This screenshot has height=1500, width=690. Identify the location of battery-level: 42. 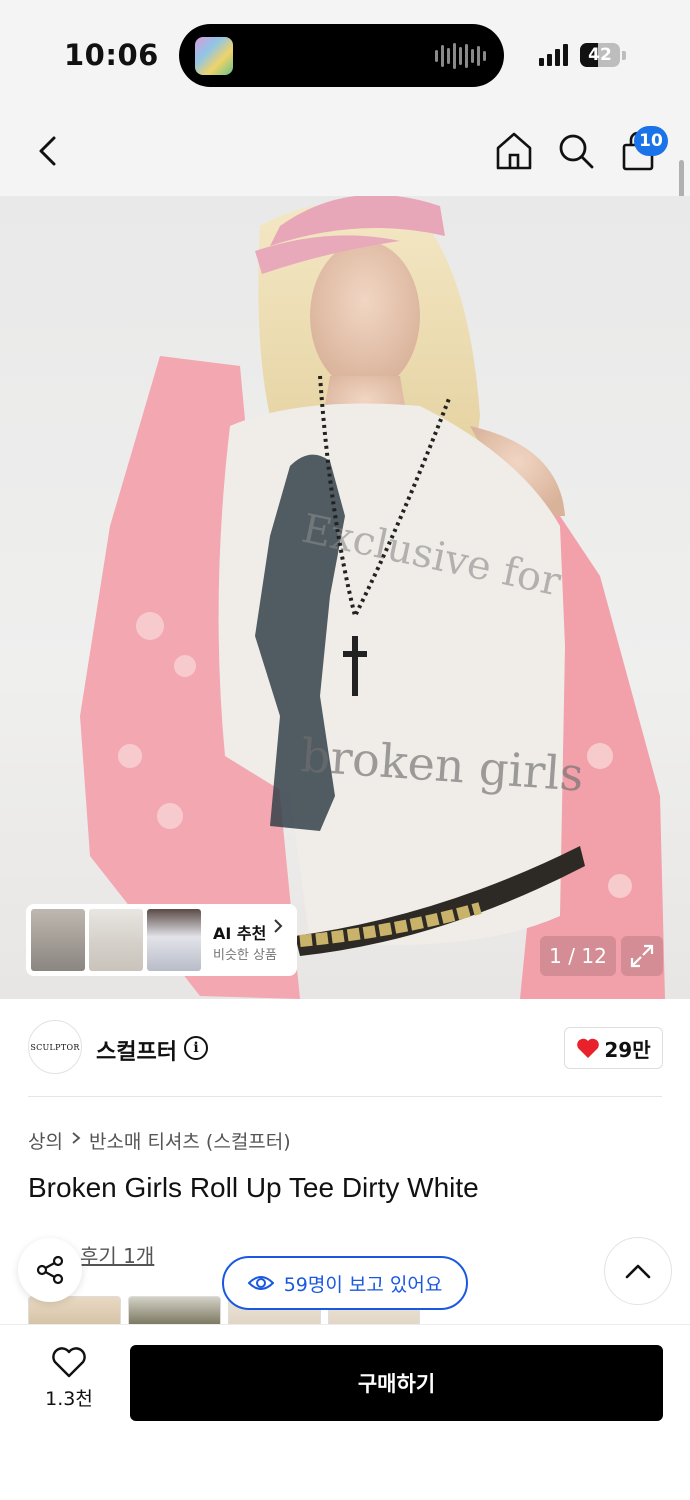
(600, 55).